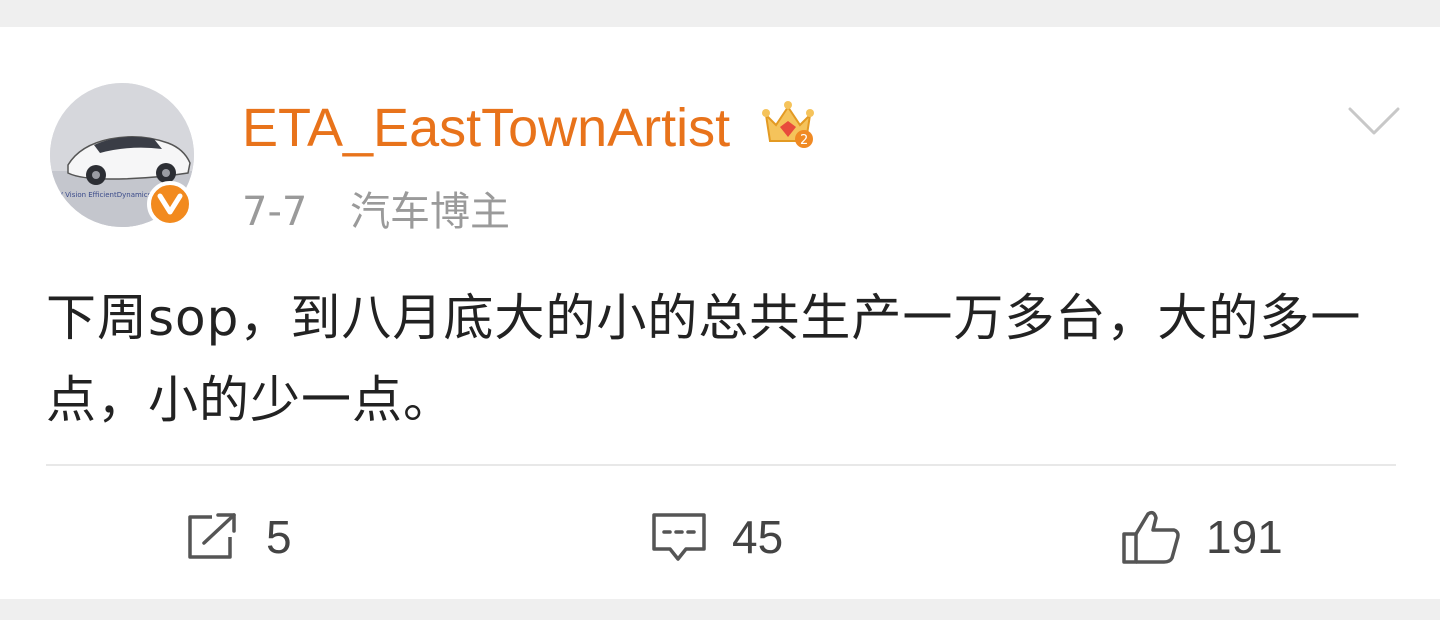  What do you see at coordinates (104, 195) in the screenshot?
I see `avatar-caption: W Vision EfficientDynamics` at bounding box center [104, 195].